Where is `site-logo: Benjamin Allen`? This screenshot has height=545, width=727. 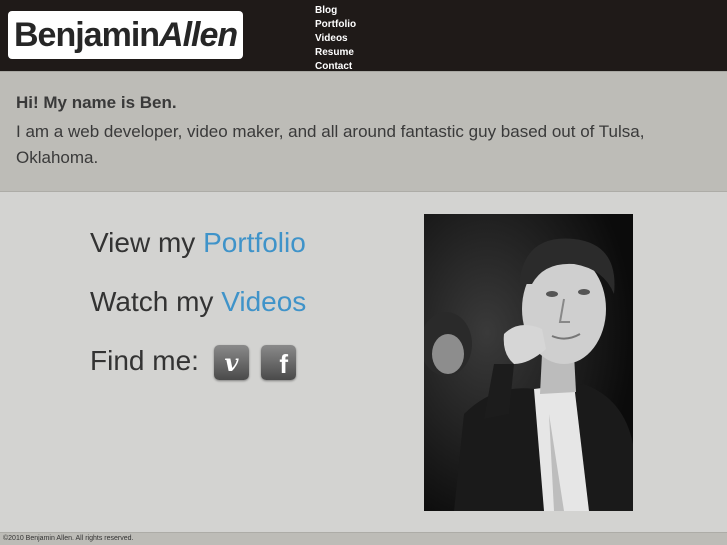 site-logo: Benjamin Allen is located at coordinates (126, 35).